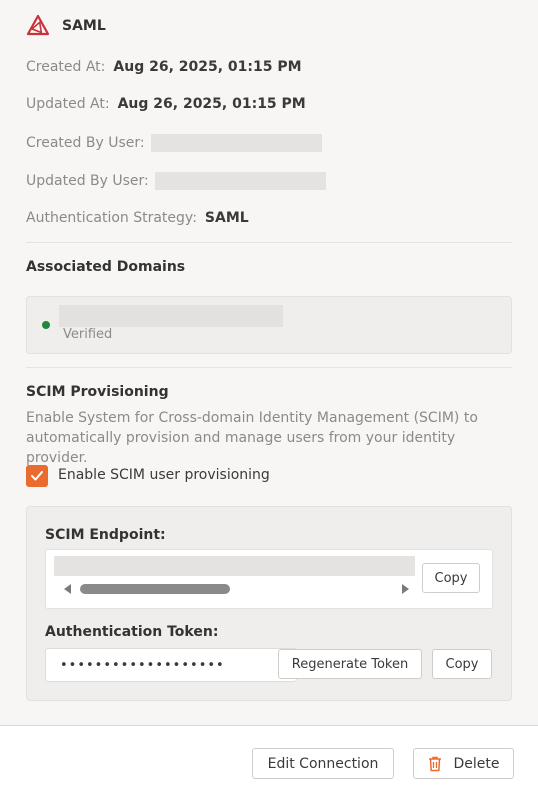  I want to click on verified-status-dot, so click(46, 325).